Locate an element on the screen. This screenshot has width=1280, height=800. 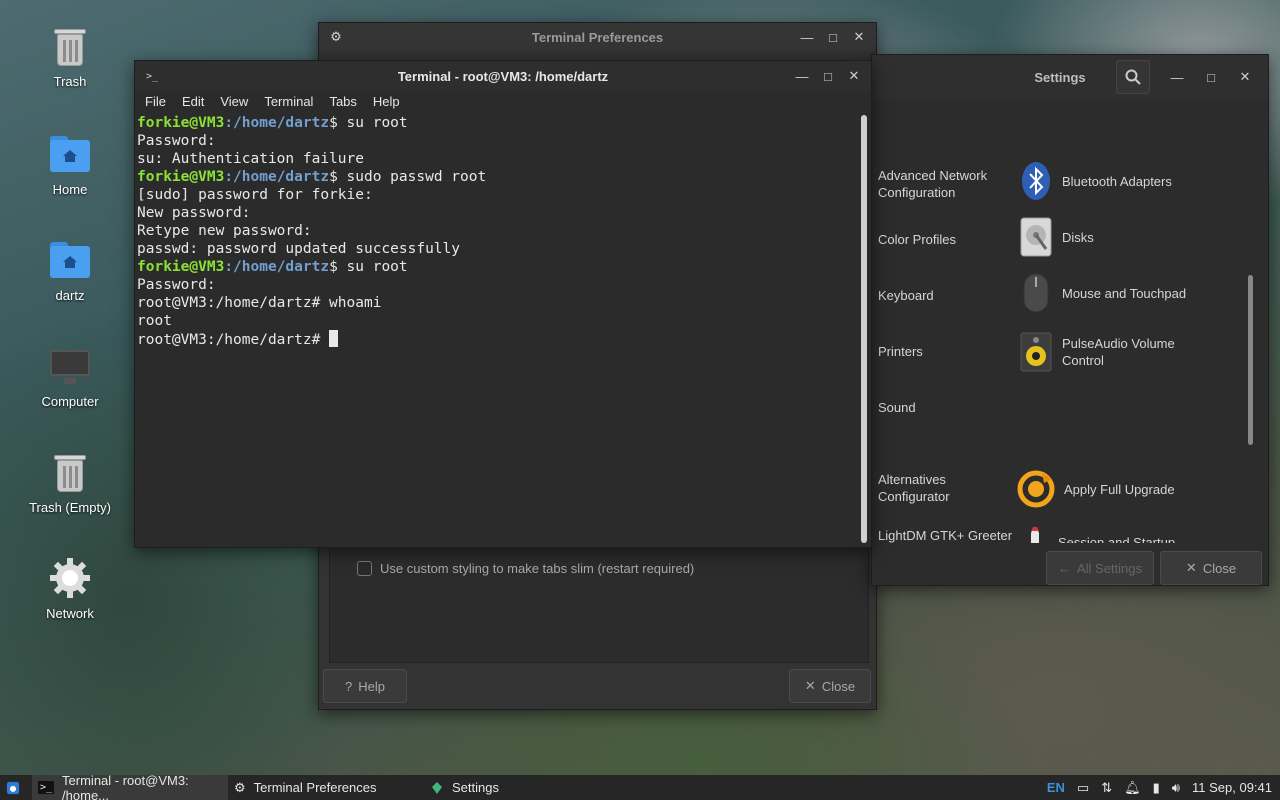
terminal-line: Password: is located at coordinates (176, 141).